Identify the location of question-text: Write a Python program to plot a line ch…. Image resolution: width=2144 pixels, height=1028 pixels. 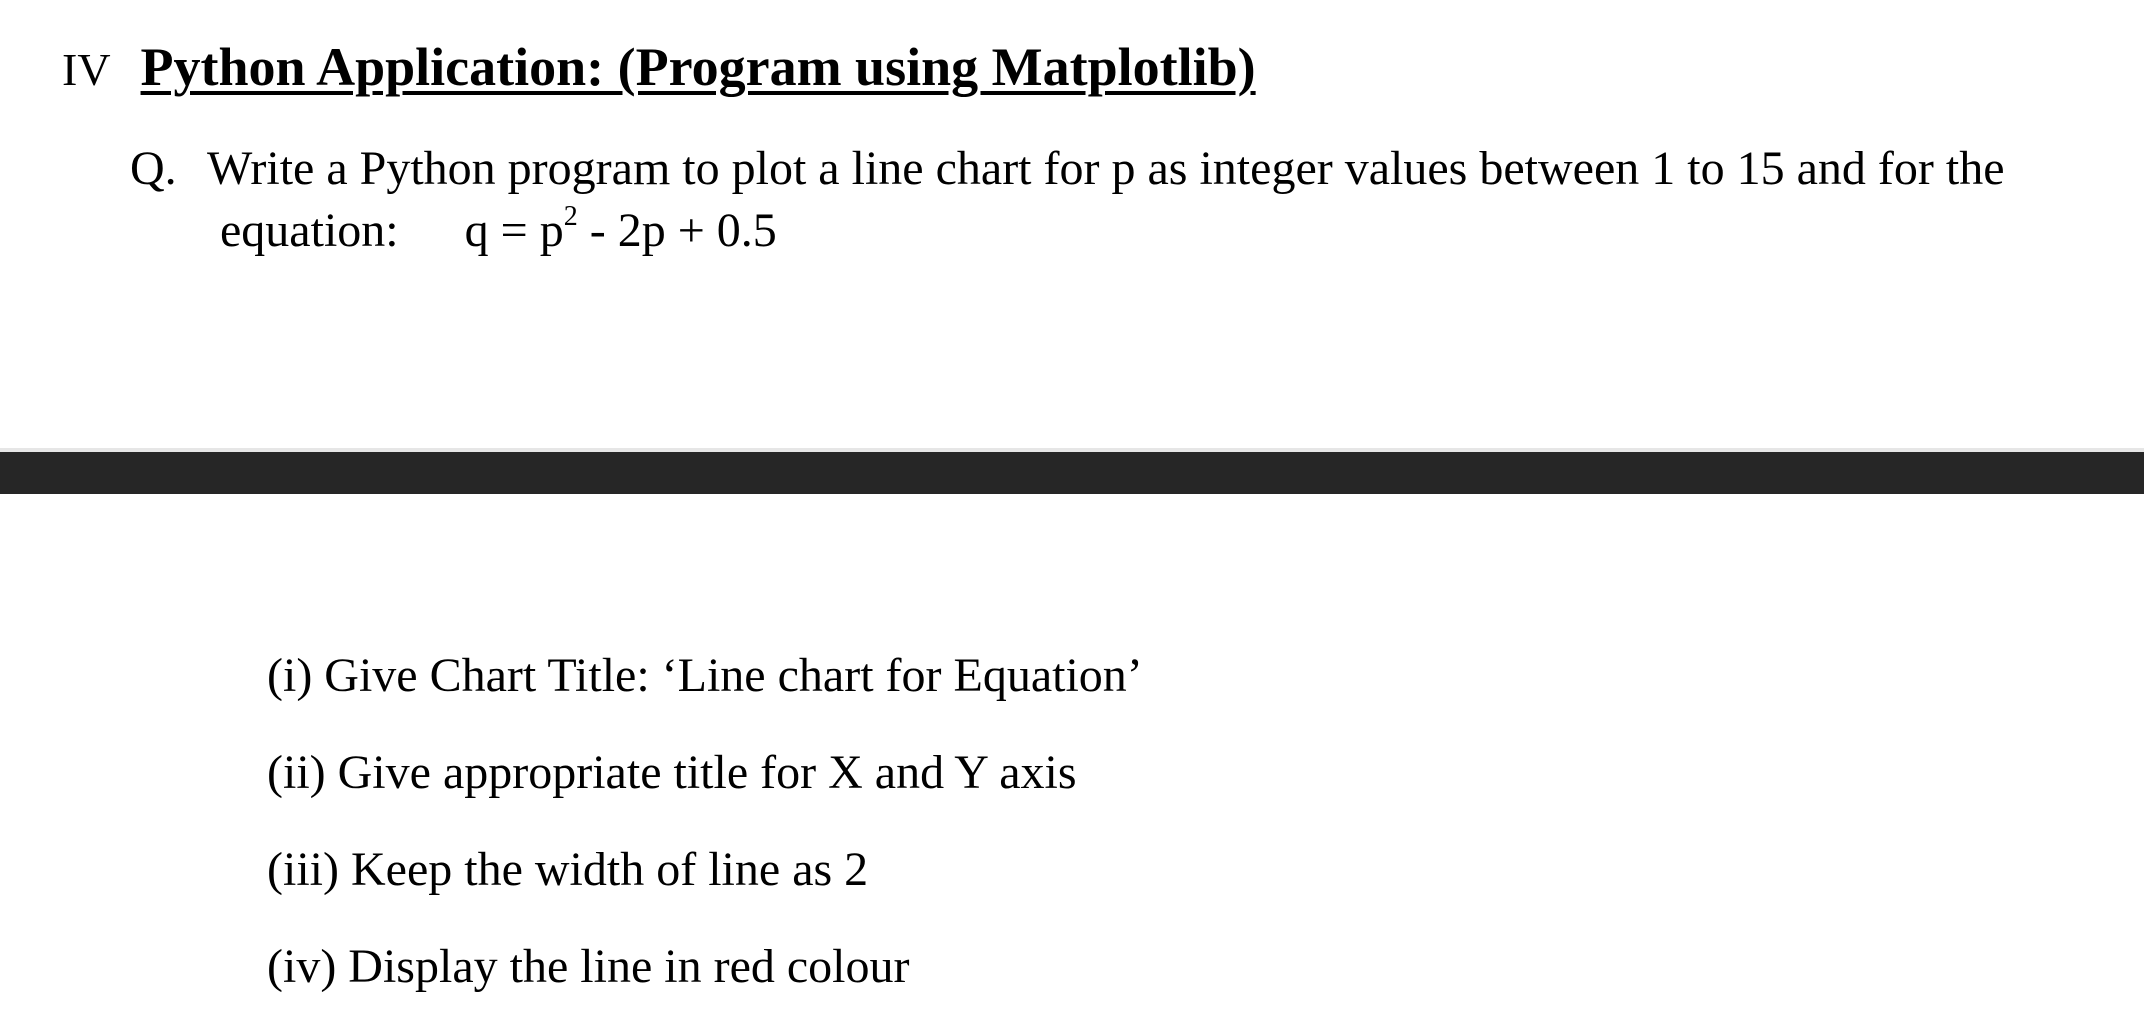
(1106, 168).